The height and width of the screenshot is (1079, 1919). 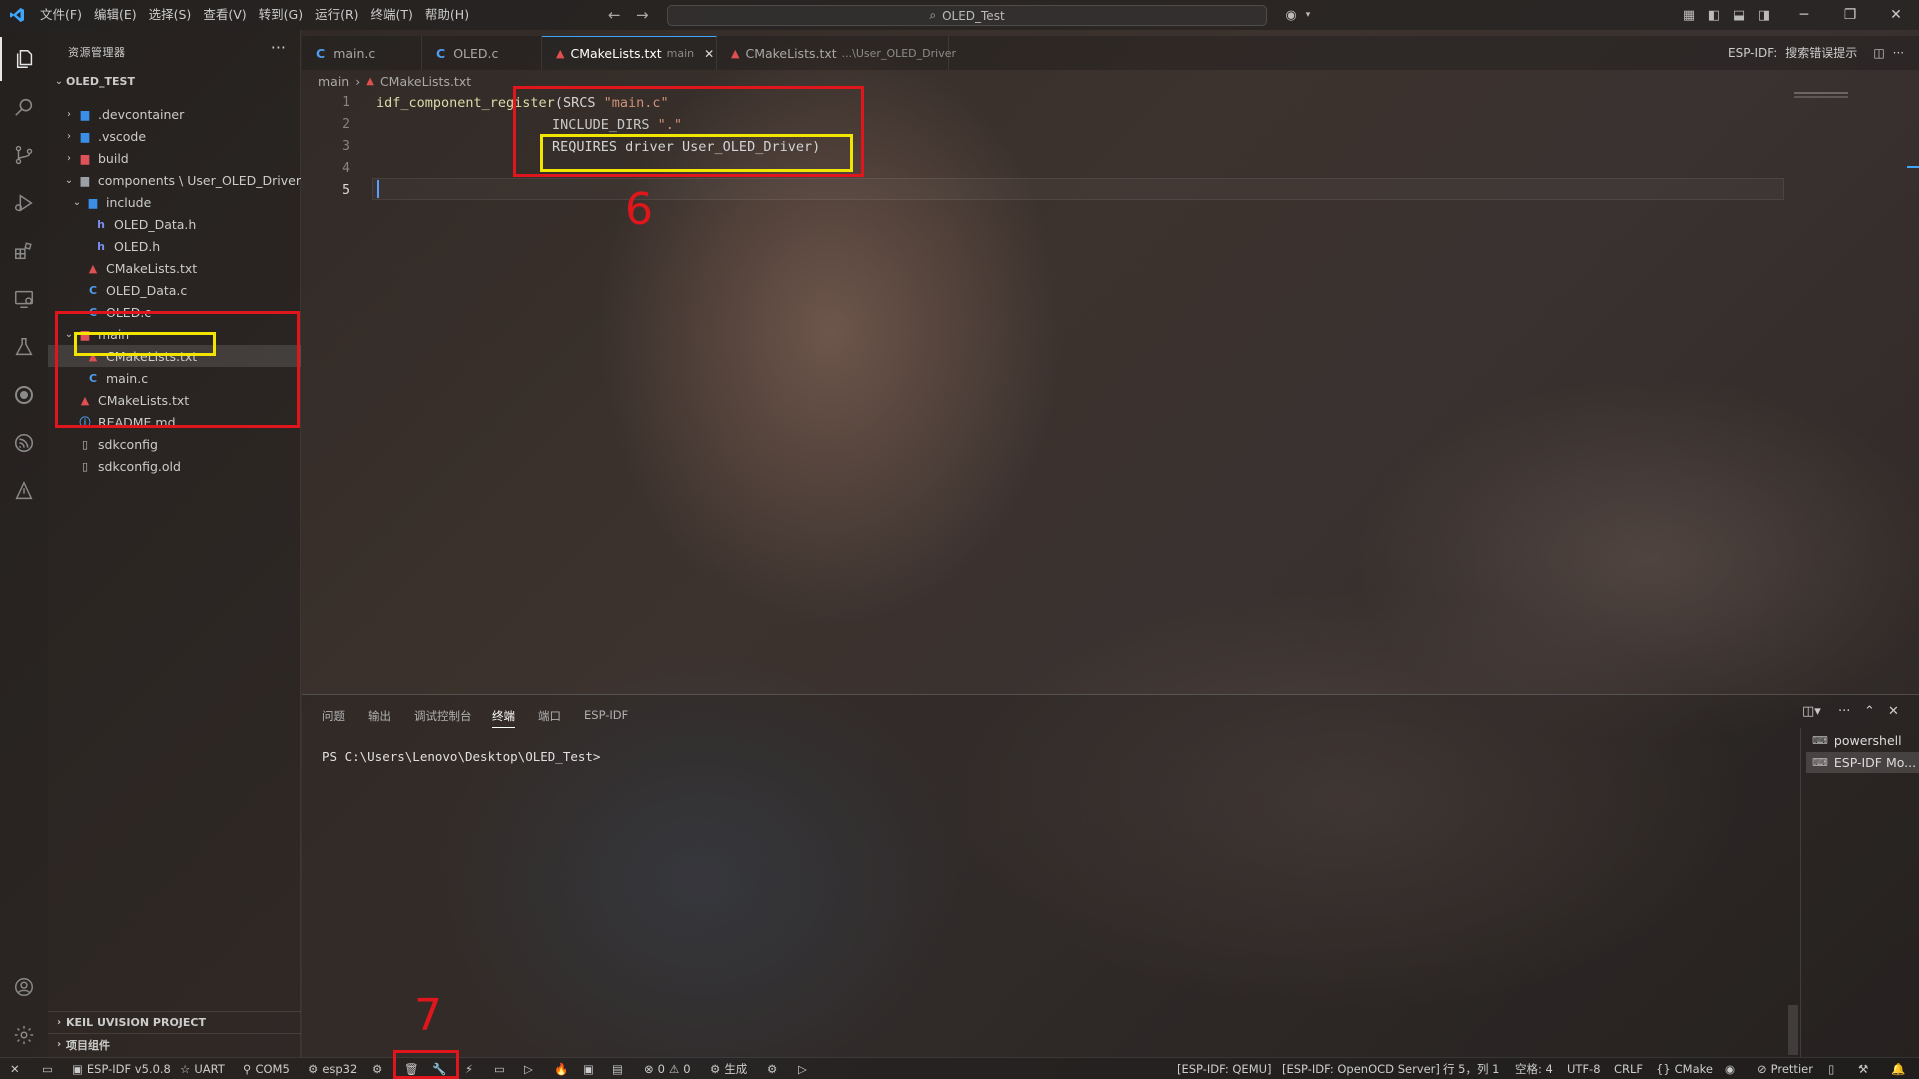 I want to click on tree-folder-components: ⌄ ▆ components \ User_OLED_Driver, so click(x=174, y=180).